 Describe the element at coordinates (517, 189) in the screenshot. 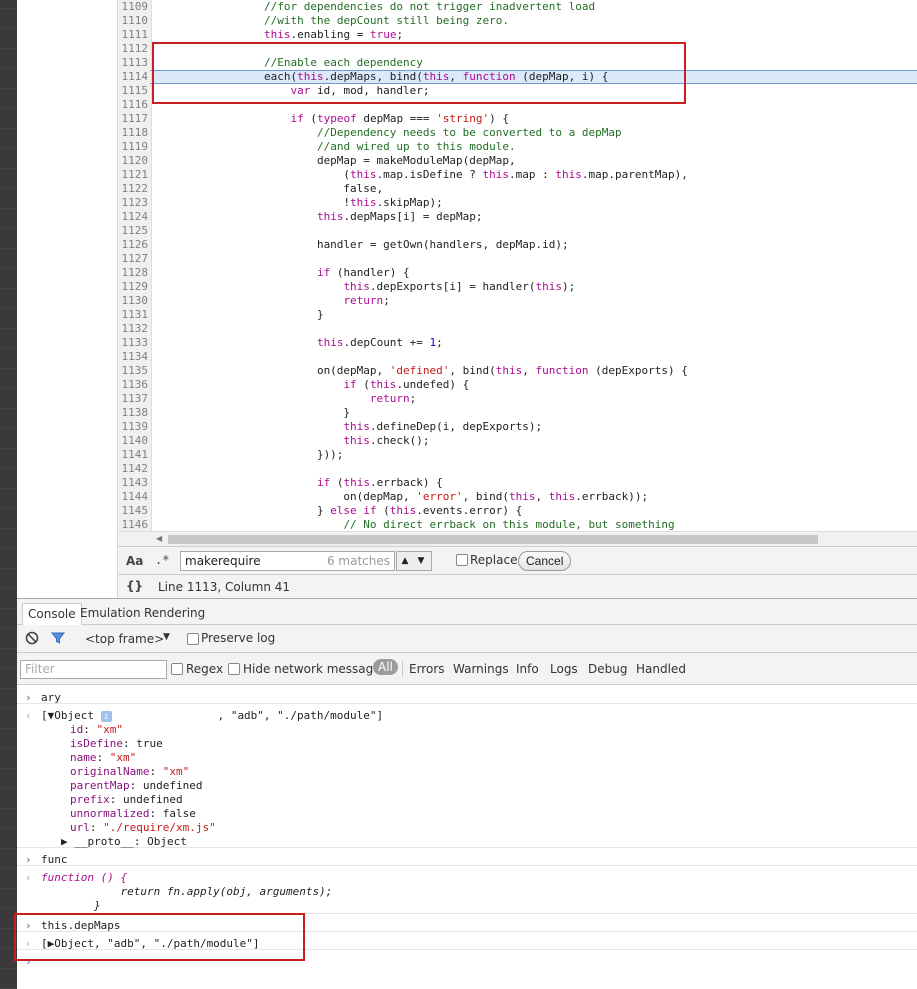

I see `code-line: 1122 false,` at that location.